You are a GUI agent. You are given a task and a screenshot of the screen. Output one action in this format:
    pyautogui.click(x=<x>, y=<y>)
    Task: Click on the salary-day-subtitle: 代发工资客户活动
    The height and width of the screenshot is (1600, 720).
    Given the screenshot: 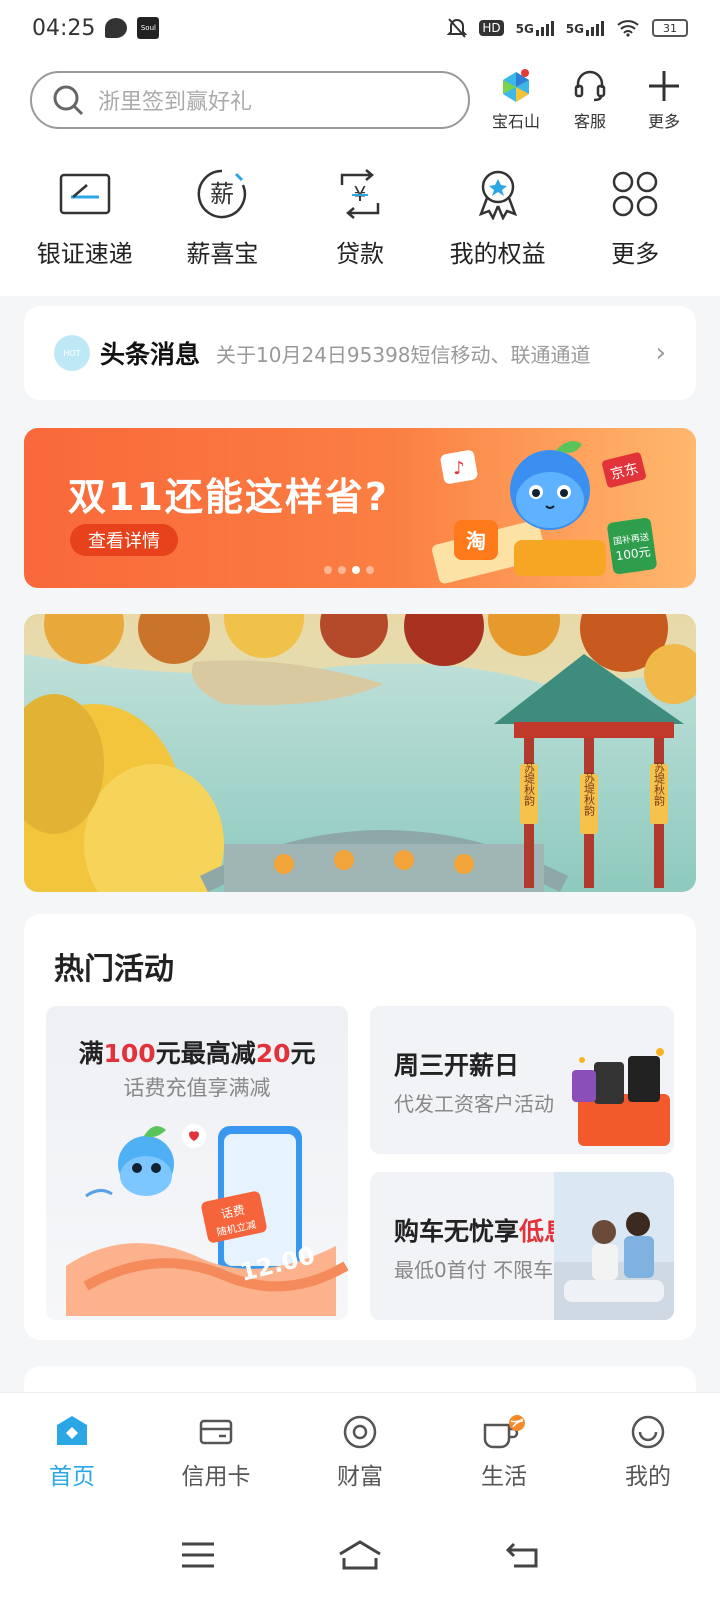 What is the action you would take?
    pyautogui.click(x=474, y=1104)
    